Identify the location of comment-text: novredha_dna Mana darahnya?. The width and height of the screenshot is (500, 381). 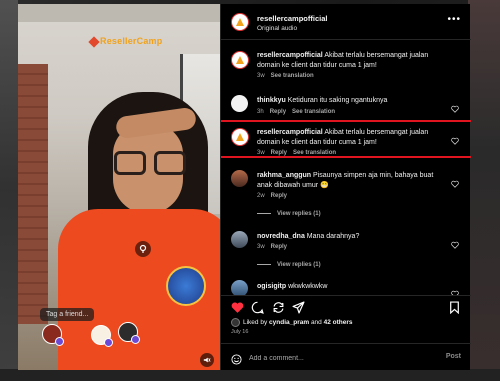
(347, 237).